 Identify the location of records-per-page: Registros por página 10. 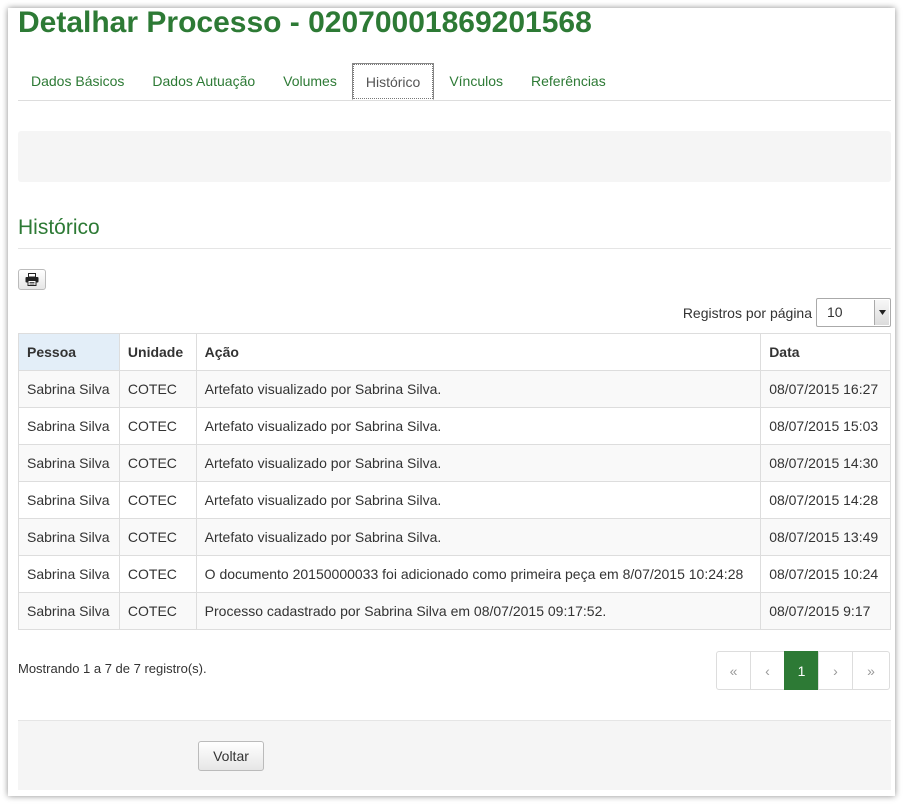
(787, 312).